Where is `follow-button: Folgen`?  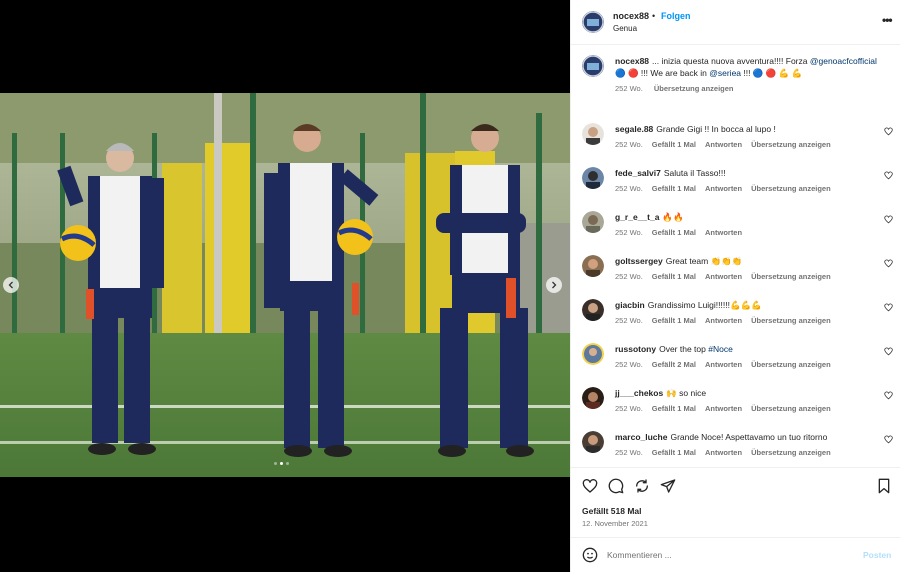
follow-button: Folgen is located at coordinates (676, 16).